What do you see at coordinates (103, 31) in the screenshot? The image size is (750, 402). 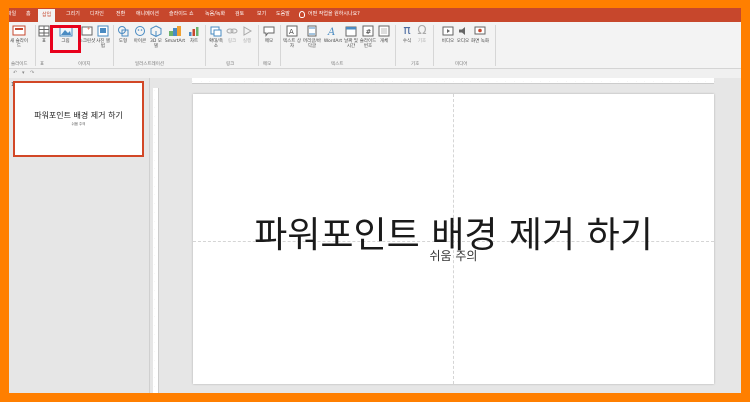 I see `photo-album-icon` at bounding box center [103, 31].